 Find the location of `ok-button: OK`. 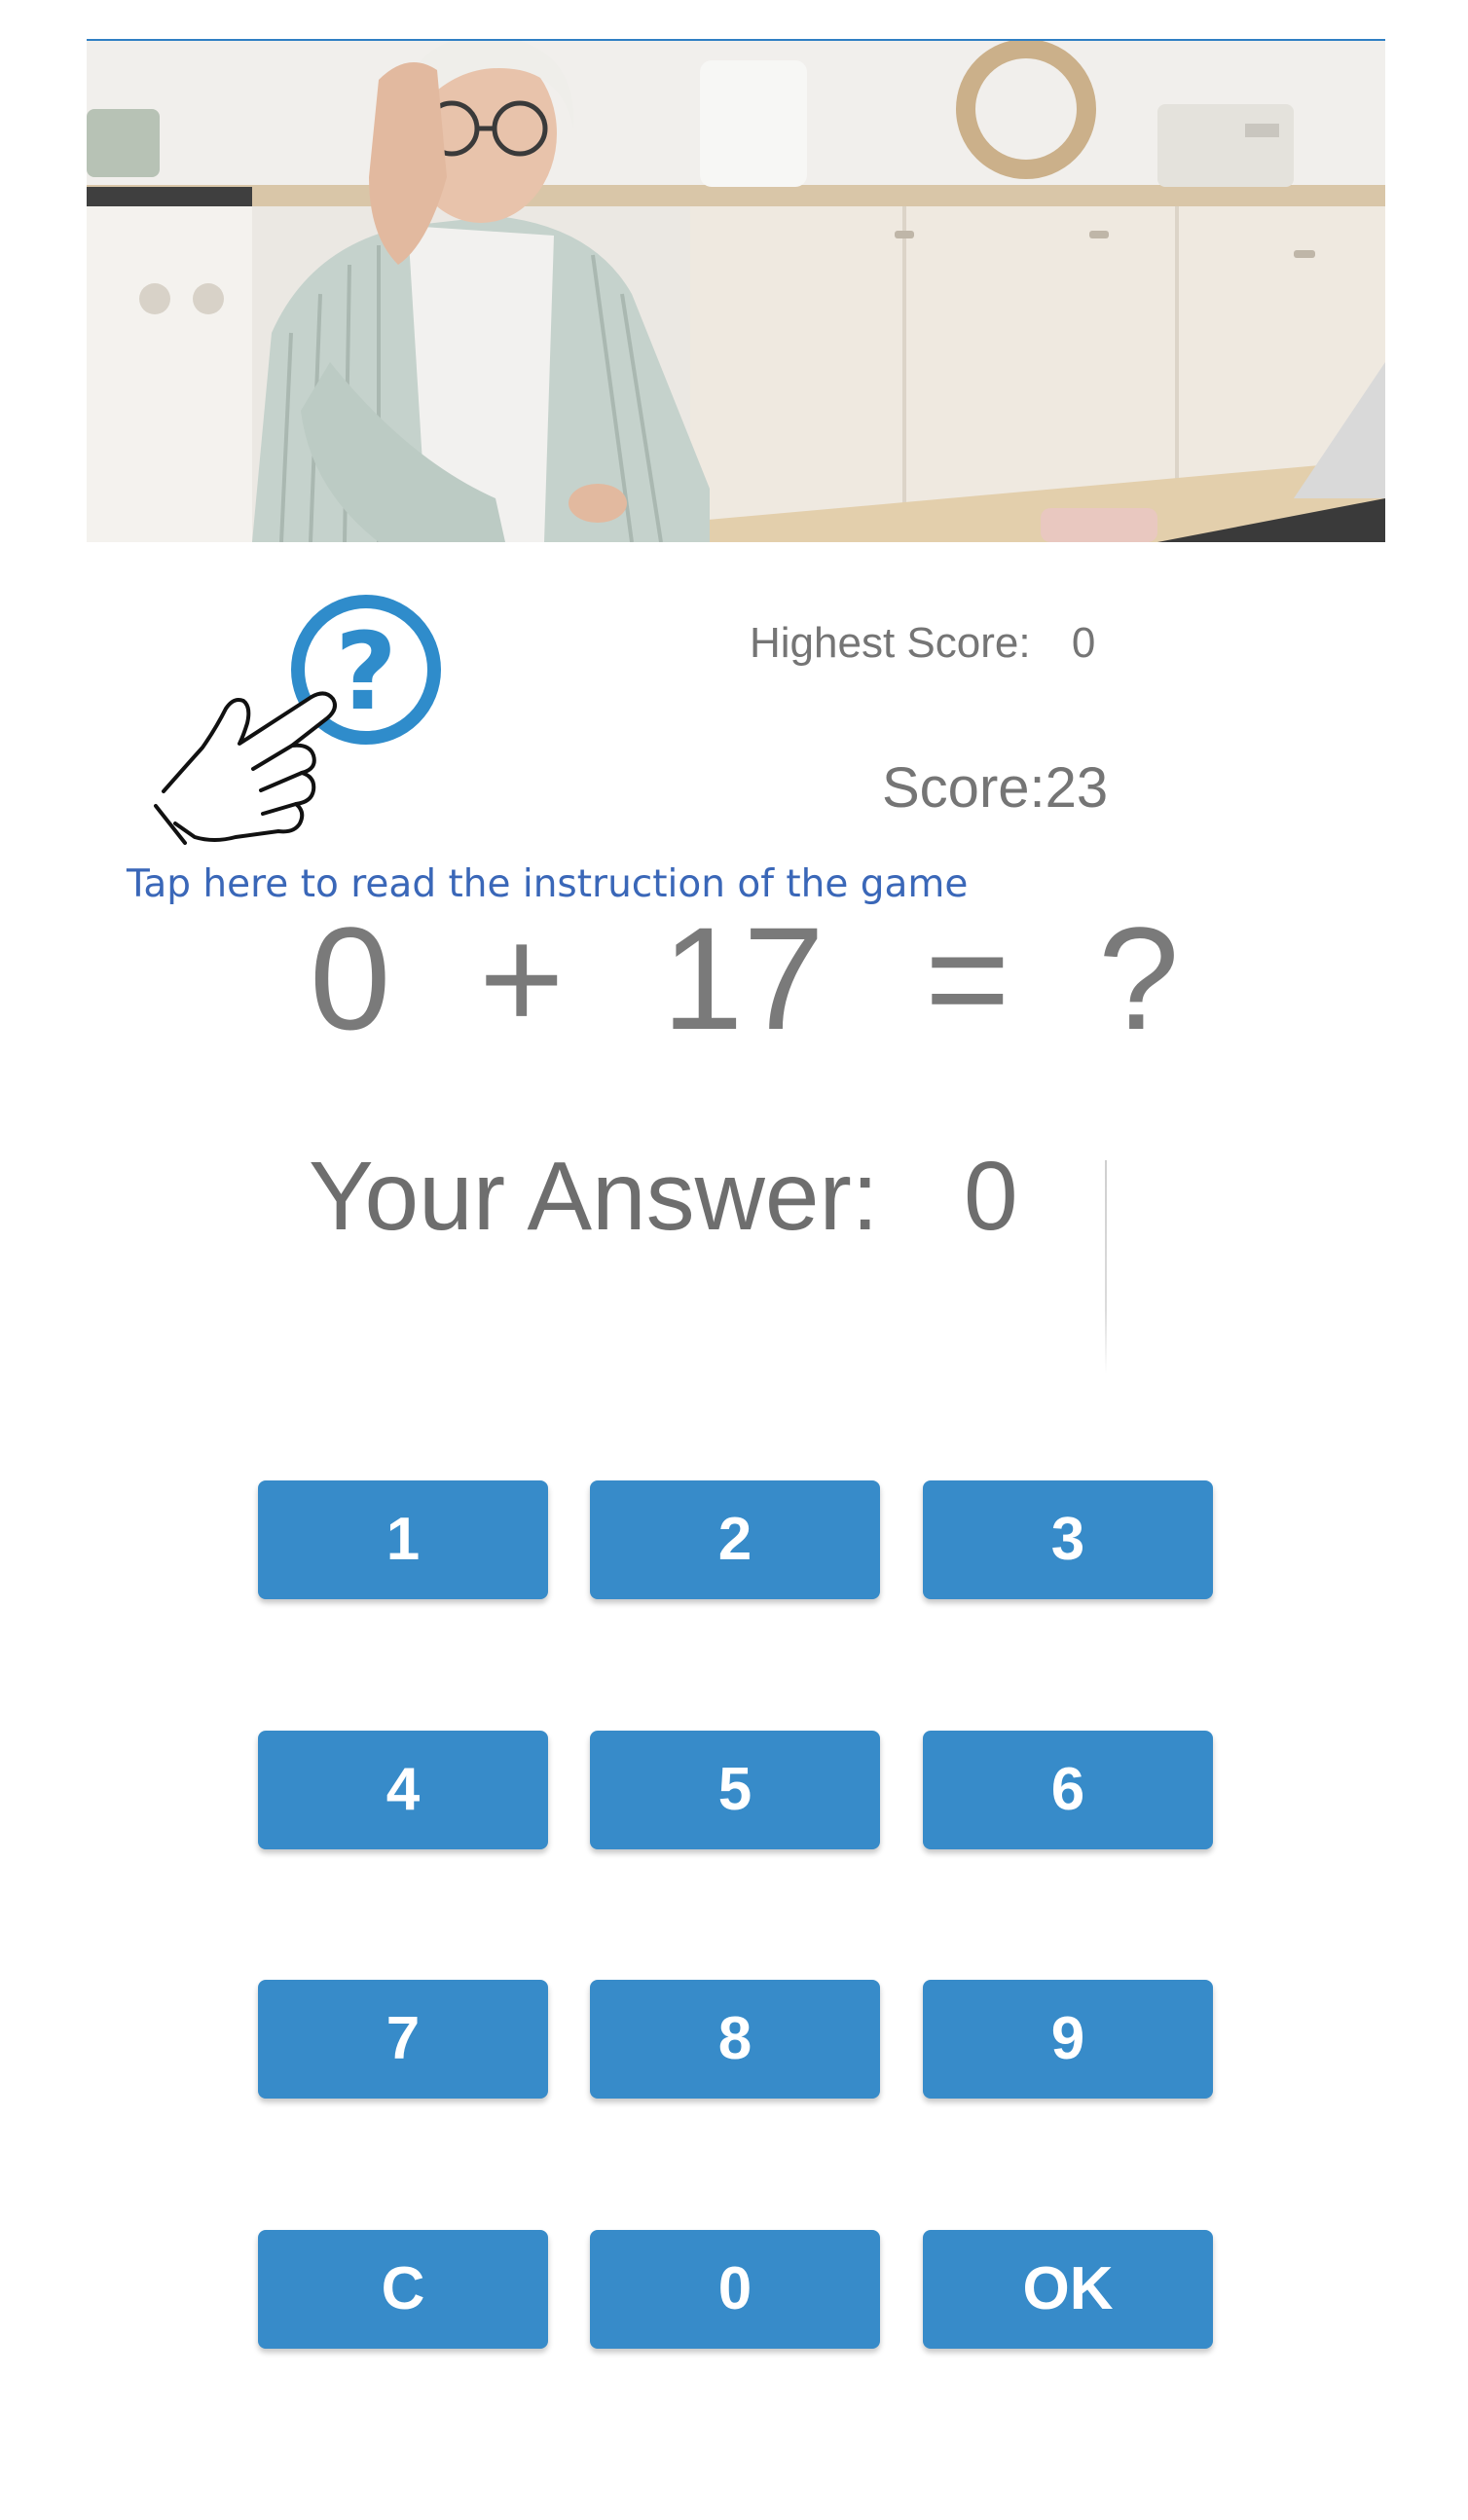

ok-button: OK is located at coordinates (1068, 2289).